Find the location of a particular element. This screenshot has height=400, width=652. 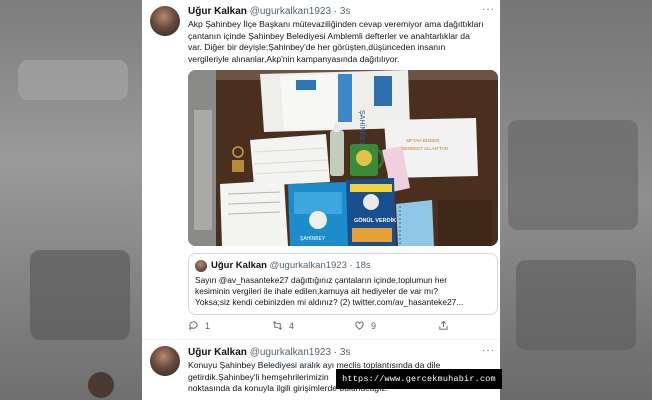

reply-count: 1 is located at coordinates (208, 325).